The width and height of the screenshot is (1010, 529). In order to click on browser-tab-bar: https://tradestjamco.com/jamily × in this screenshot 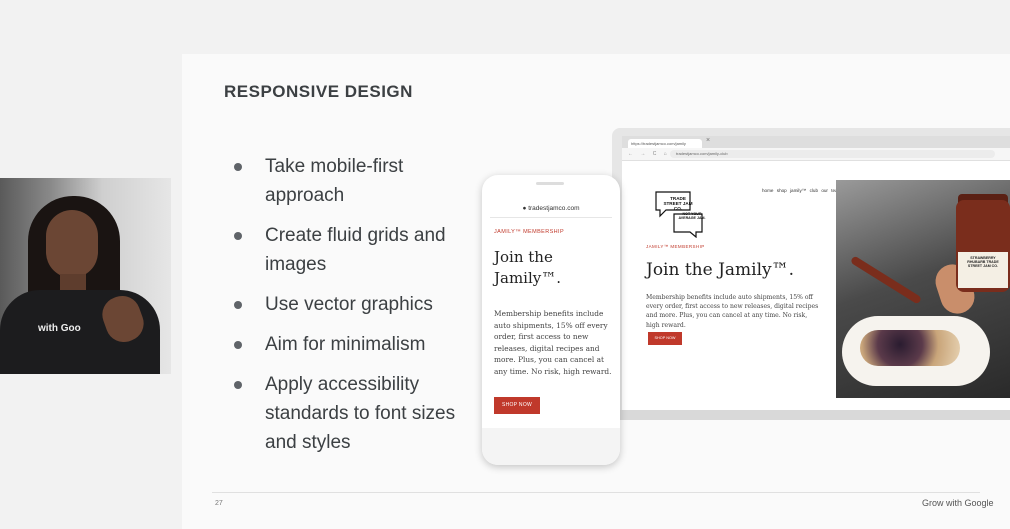, I will do `click(816, 142)`.